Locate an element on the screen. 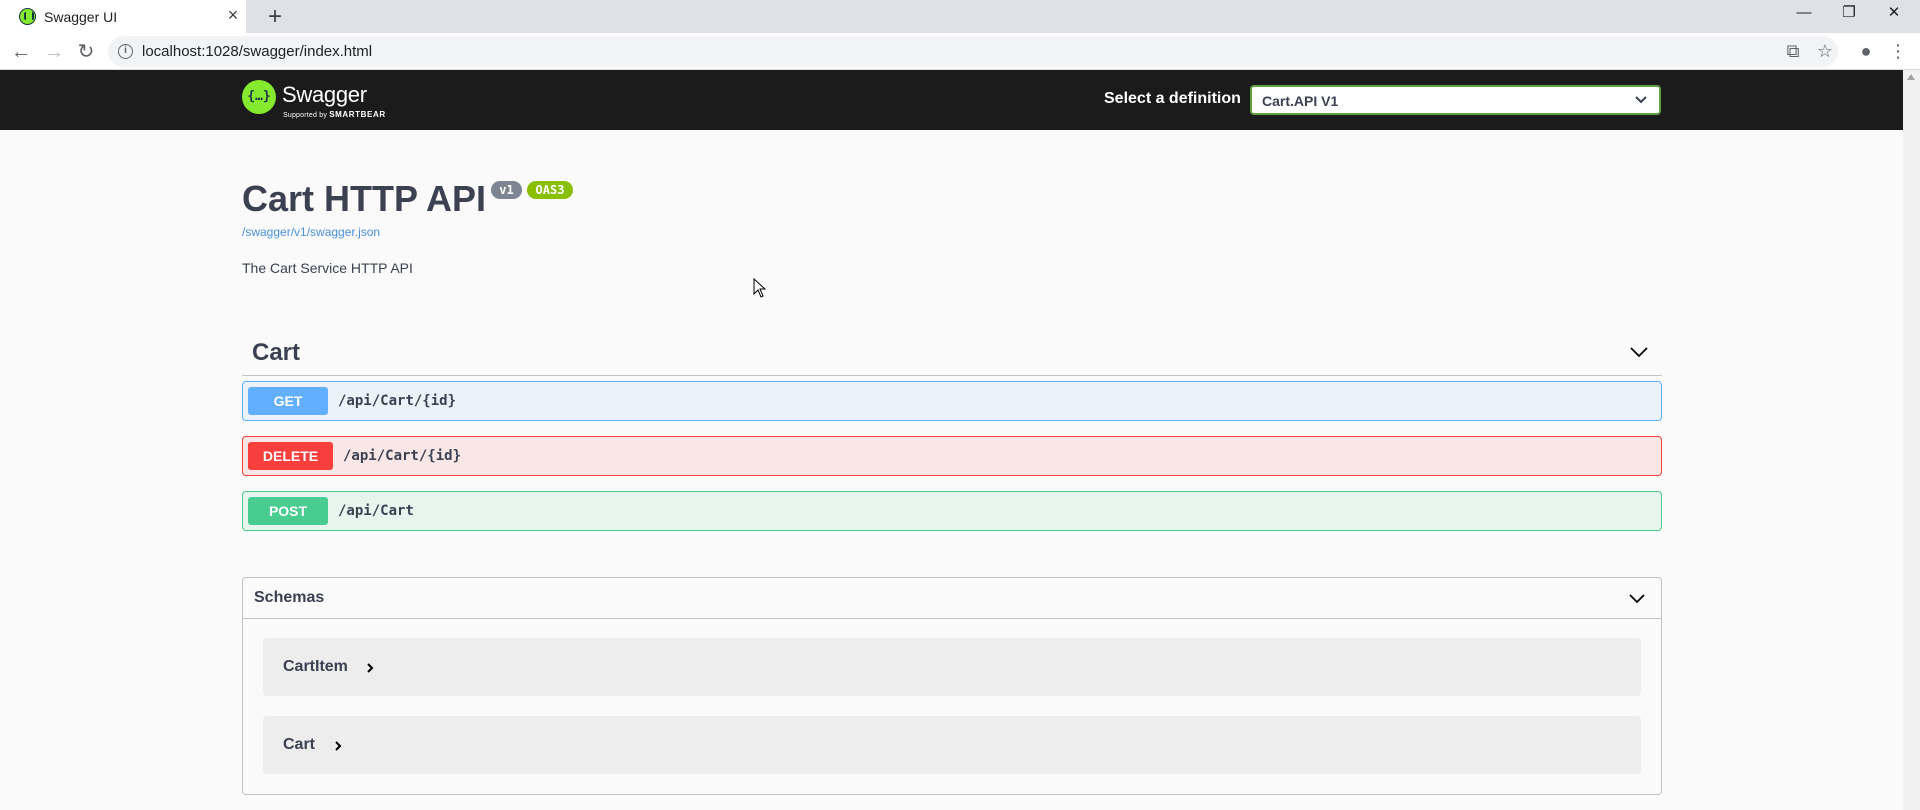 This screenshot has width=1920, height=810. reload-icon: ↻ is located at coordinates (86, 52).